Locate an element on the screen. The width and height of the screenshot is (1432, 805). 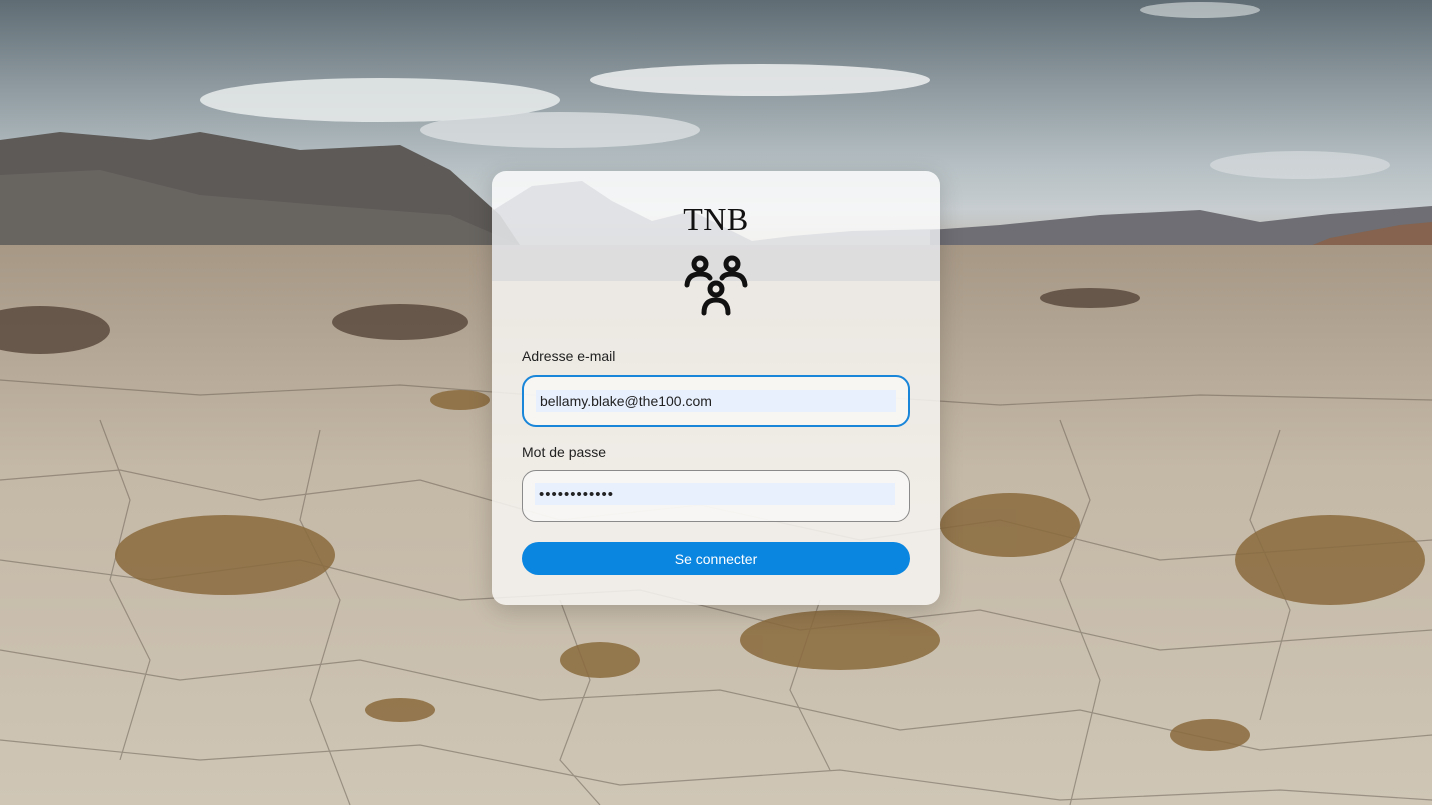
password-field is located at coordinates (716, 496).